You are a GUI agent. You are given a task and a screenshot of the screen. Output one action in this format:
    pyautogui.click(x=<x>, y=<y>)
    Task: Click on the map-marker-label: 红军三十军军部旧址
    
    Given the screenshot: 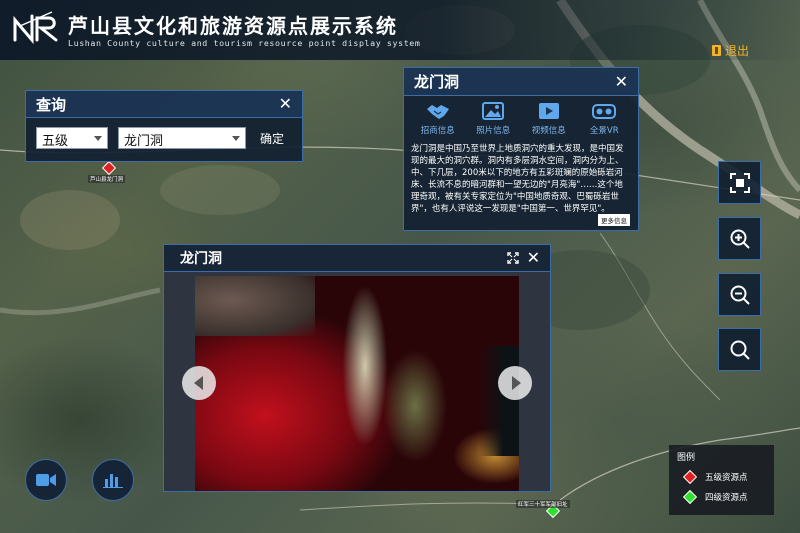 What is the action you would take?
    pyautogui.click(x=543, y=504)
    